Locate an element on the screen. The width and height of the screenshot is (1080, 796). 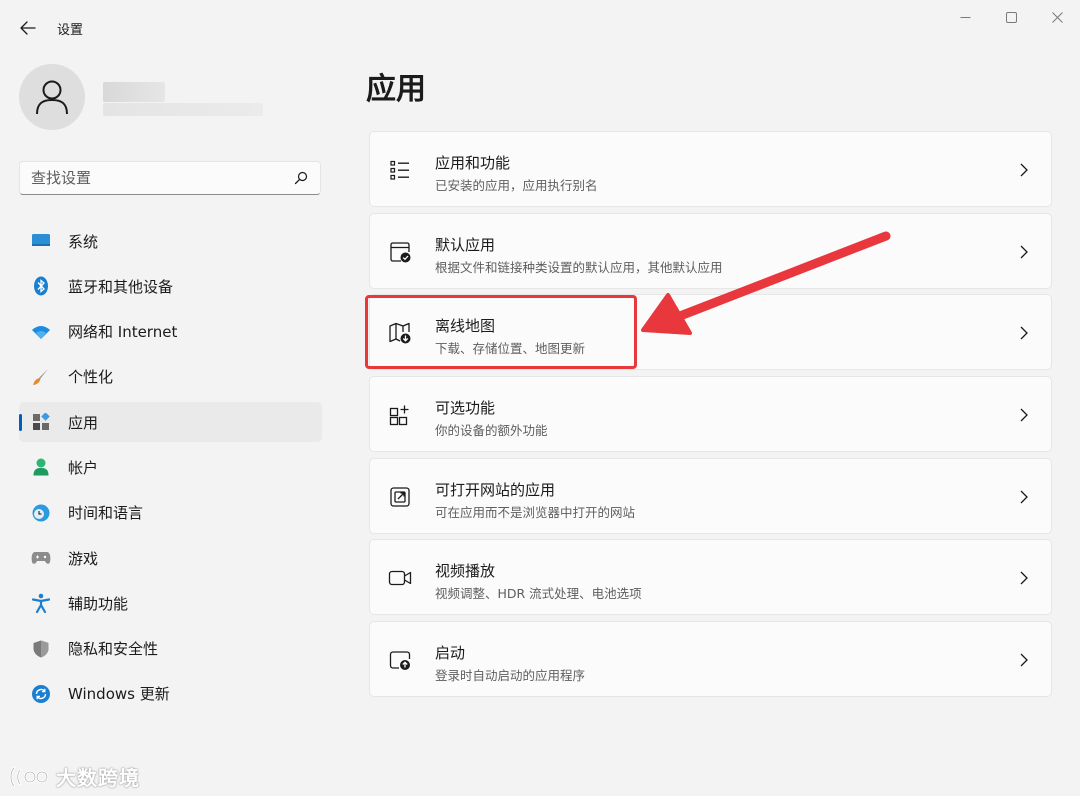
sidebar-item-label: 隐私和安全性 is located at coordinates (113, 649).